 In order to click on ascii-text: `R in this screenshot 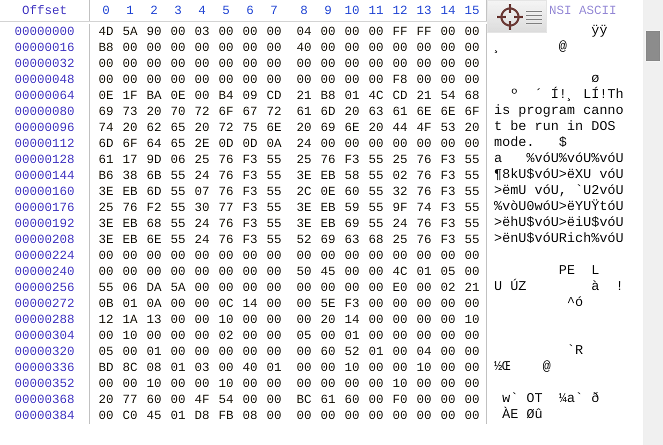, I will do `click(575, 351)`.